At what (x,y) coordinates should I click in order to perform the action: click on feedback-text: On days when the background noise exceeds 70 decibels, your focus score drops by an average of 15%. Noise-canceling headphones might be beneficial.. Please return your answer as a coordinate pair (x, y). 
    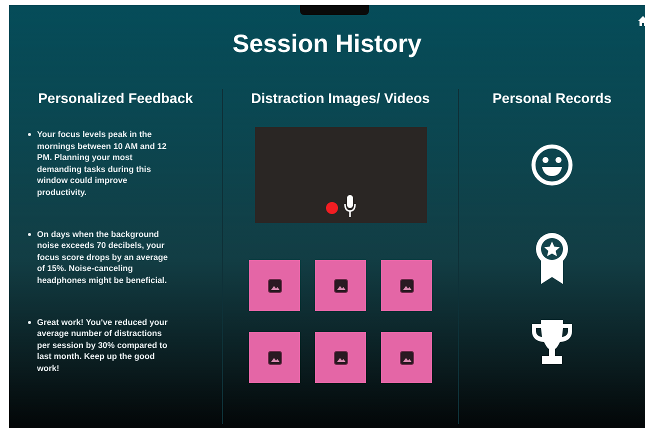
    Looking at the image, I should click on (102, 256).